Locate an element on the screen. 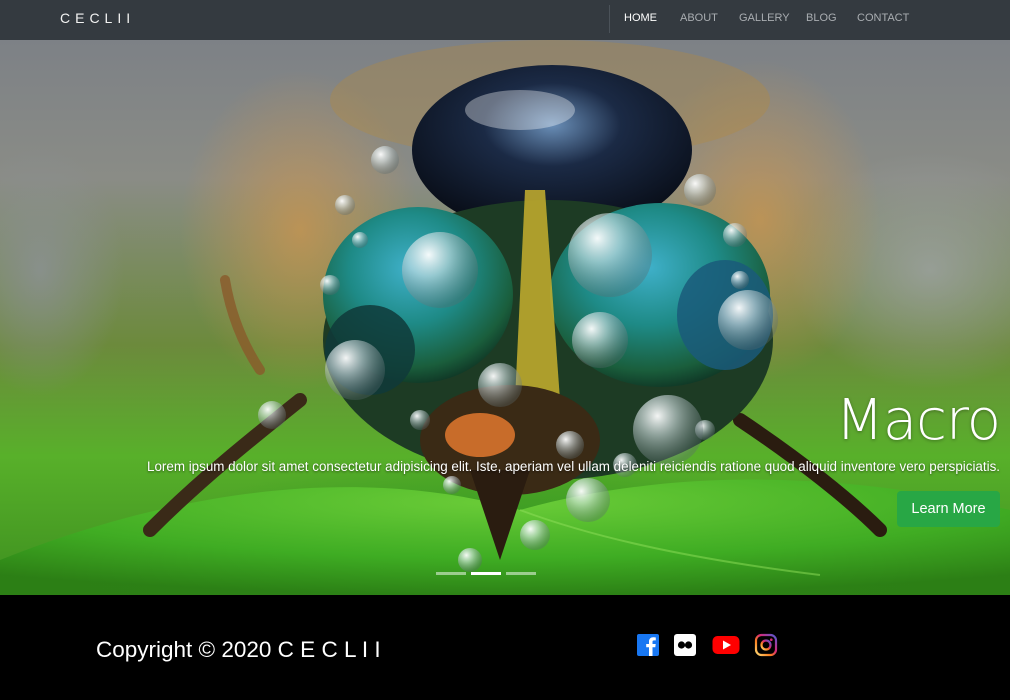 The width and height of the screenshot is (1010, 700). hero-title: Macro is located at coordinates (918, 420).